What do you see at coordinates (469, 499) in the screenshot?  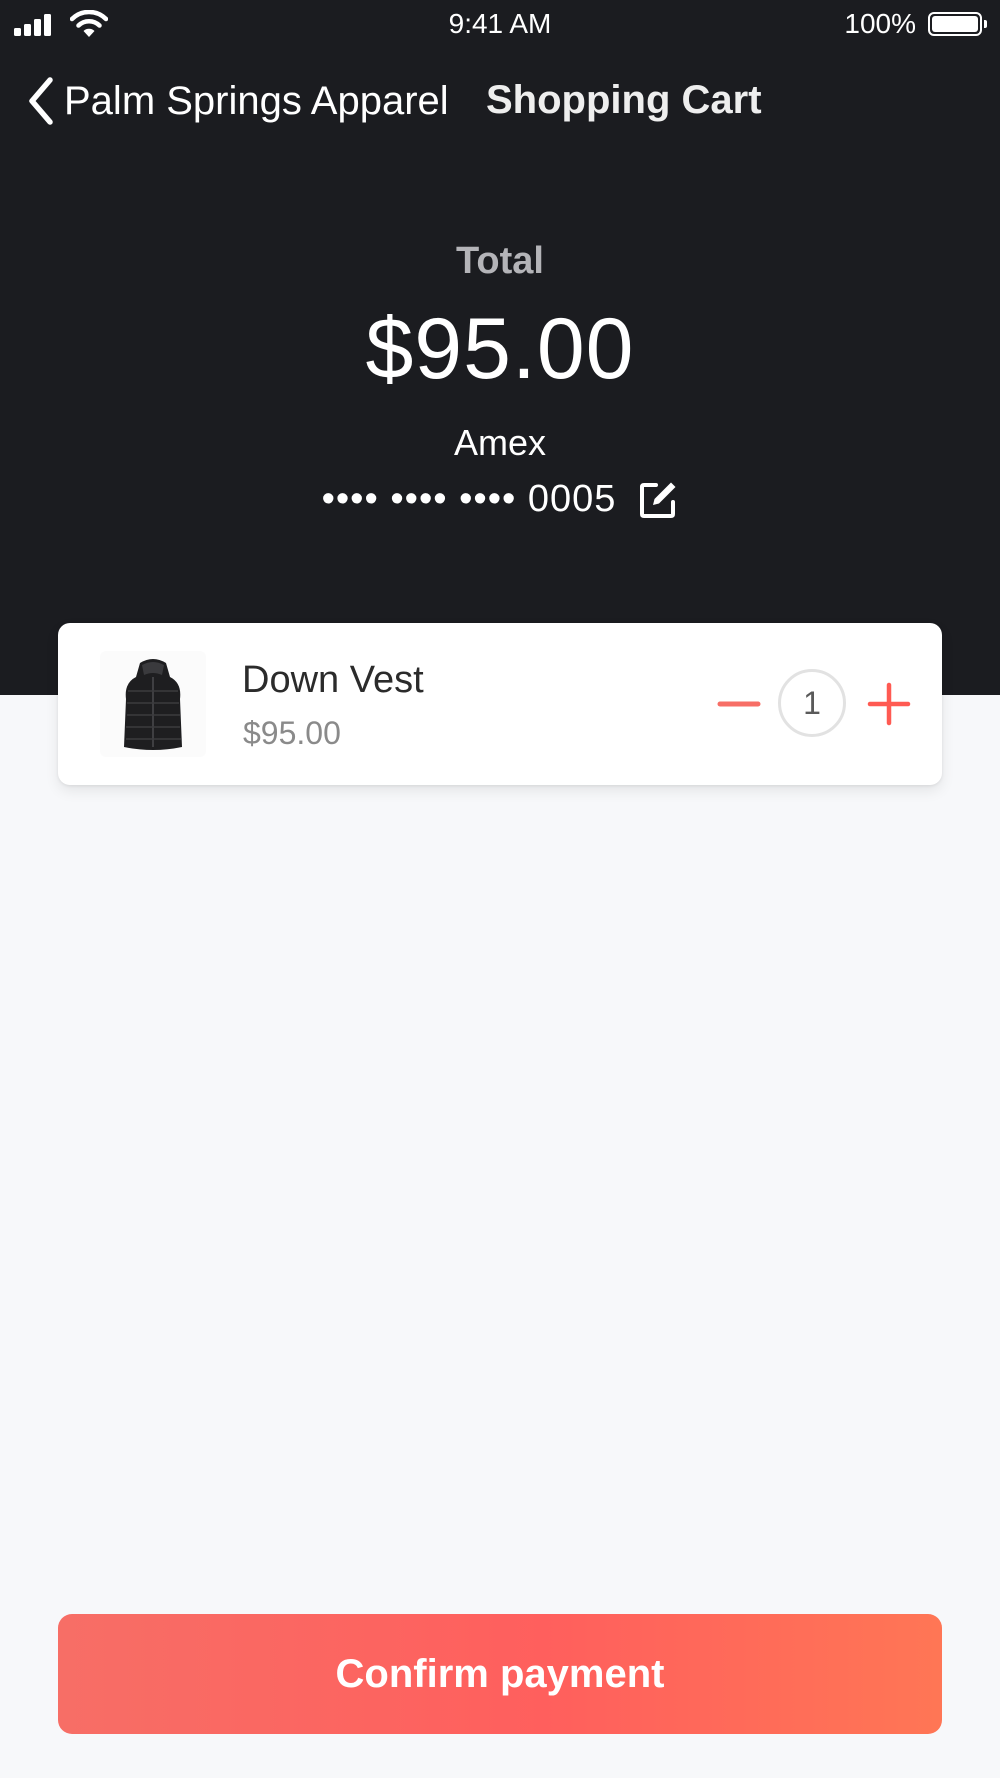 I see `card-number: •••• •••• •••• 0005` at bounding box center [469, 499].